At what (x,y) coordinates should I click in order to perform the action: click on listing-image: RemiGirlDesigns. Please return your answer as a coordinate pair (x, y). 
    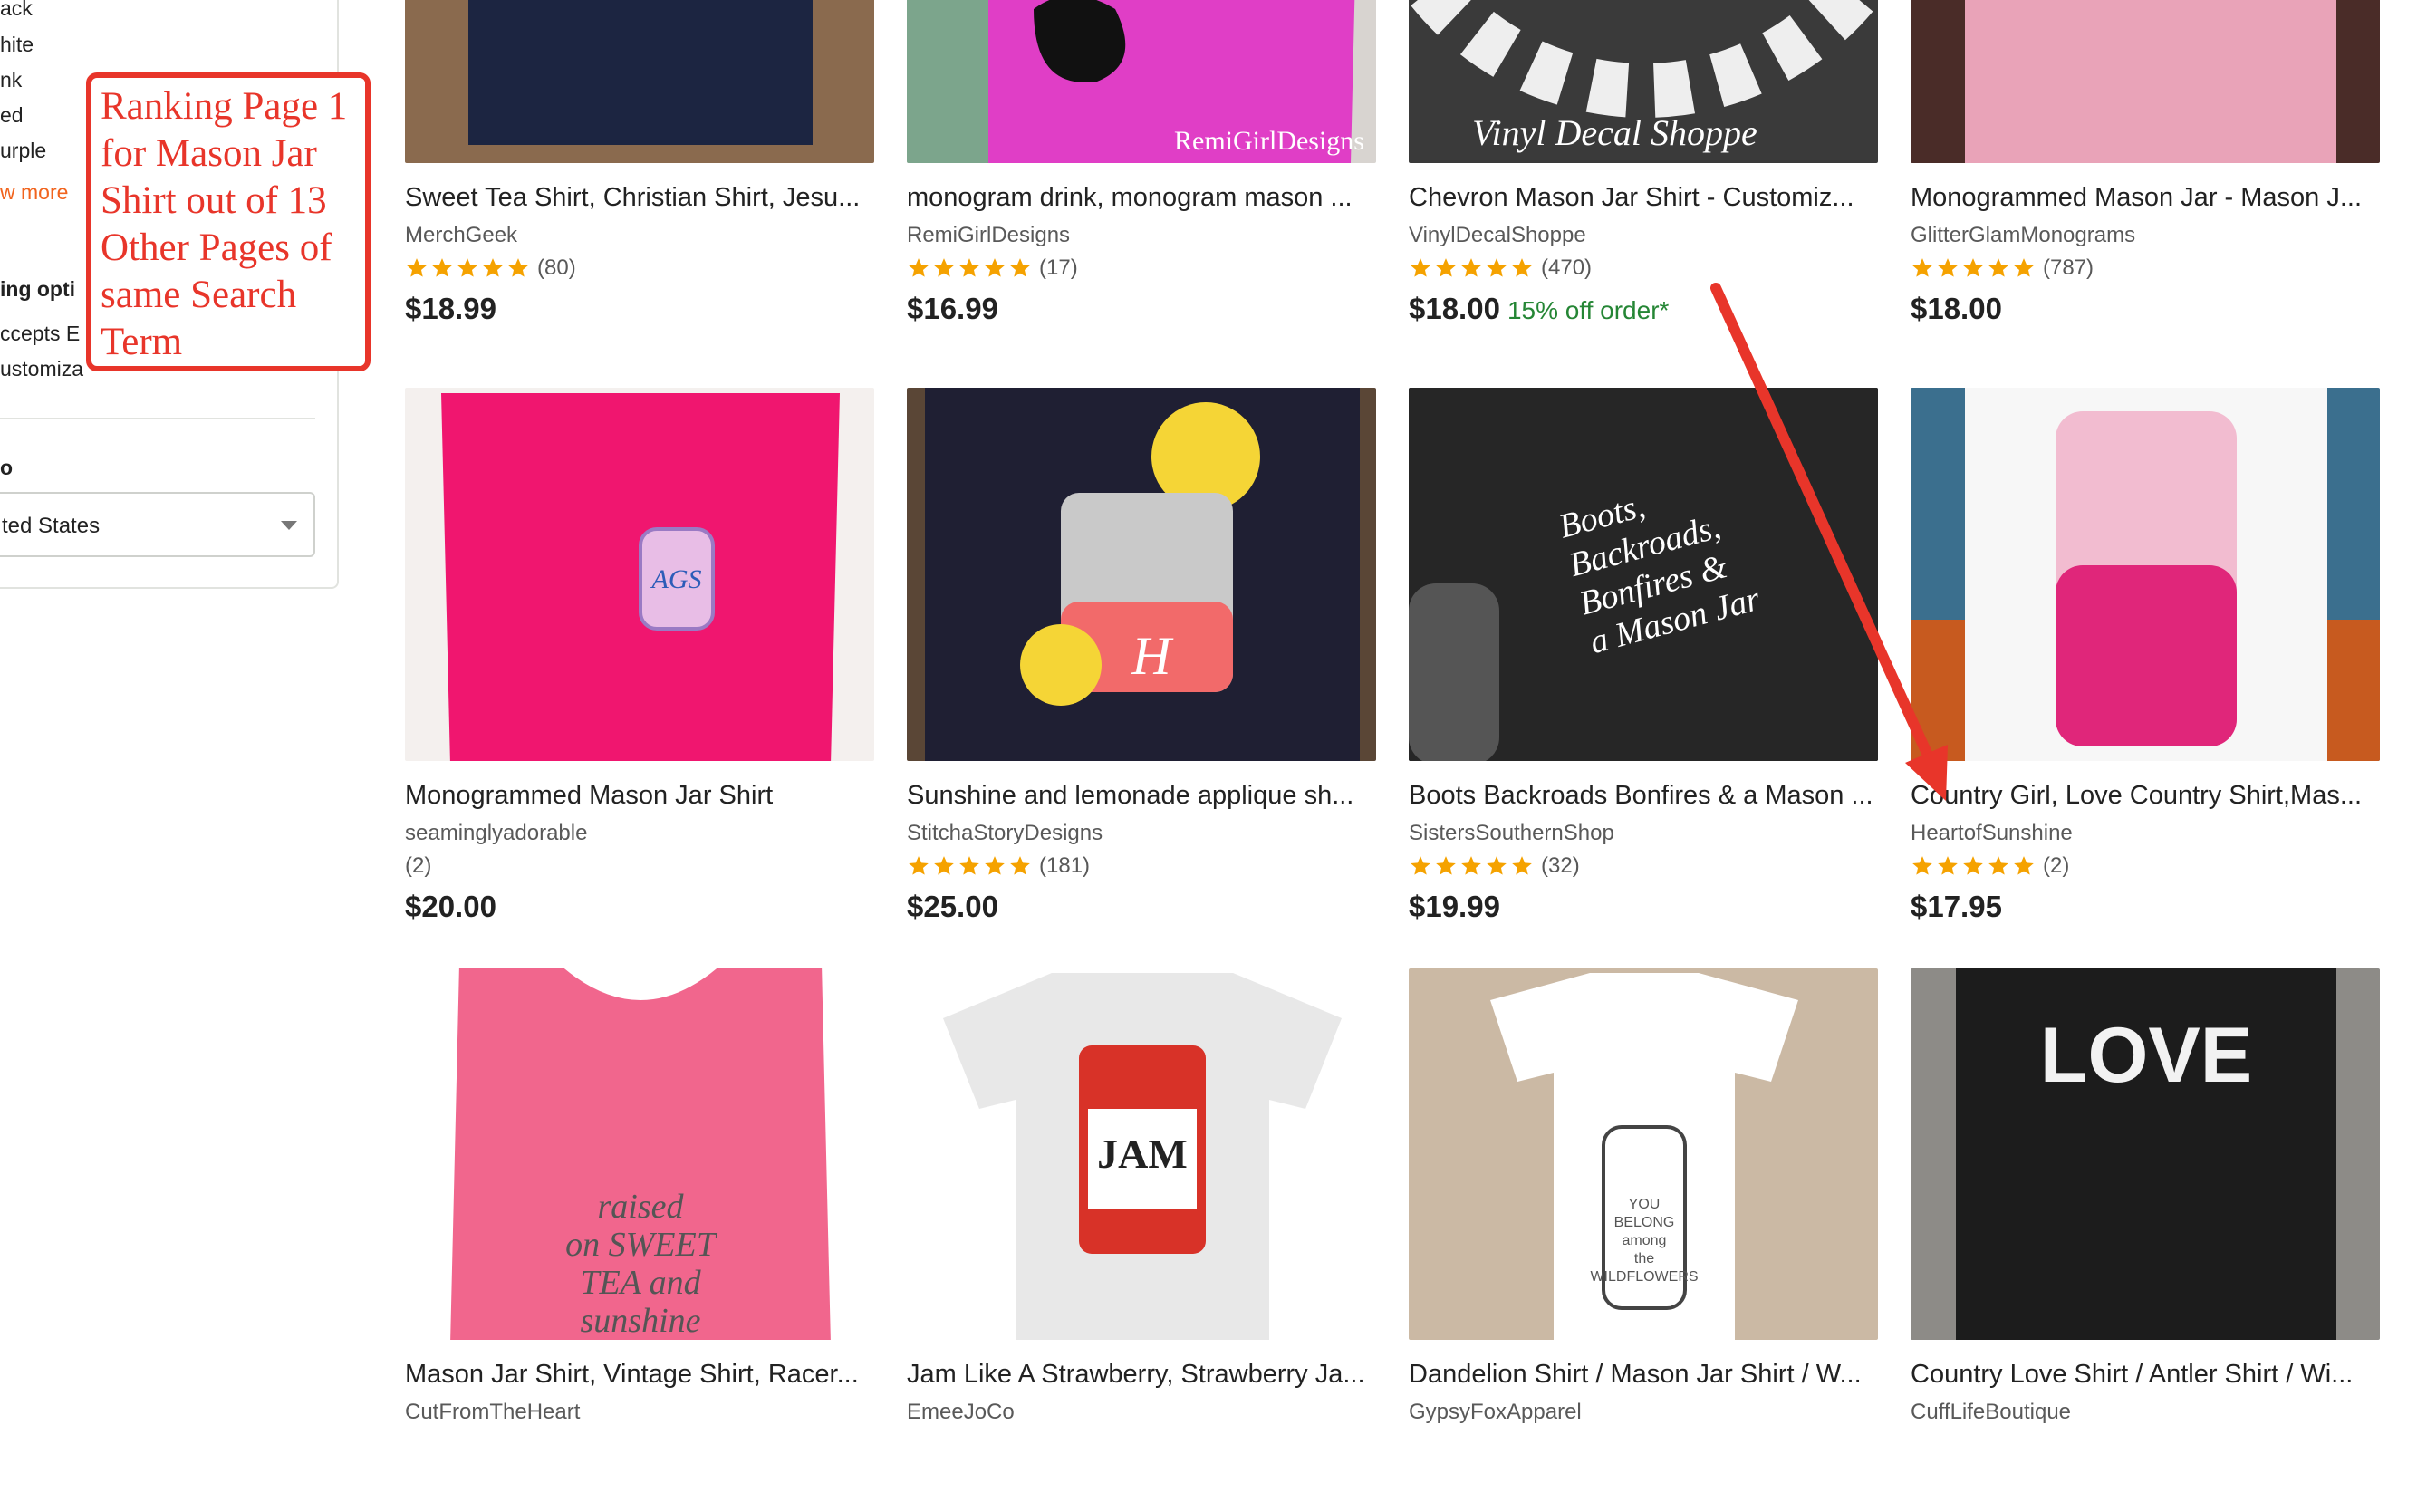
    Looking at the image, I should click on (1141, 81).